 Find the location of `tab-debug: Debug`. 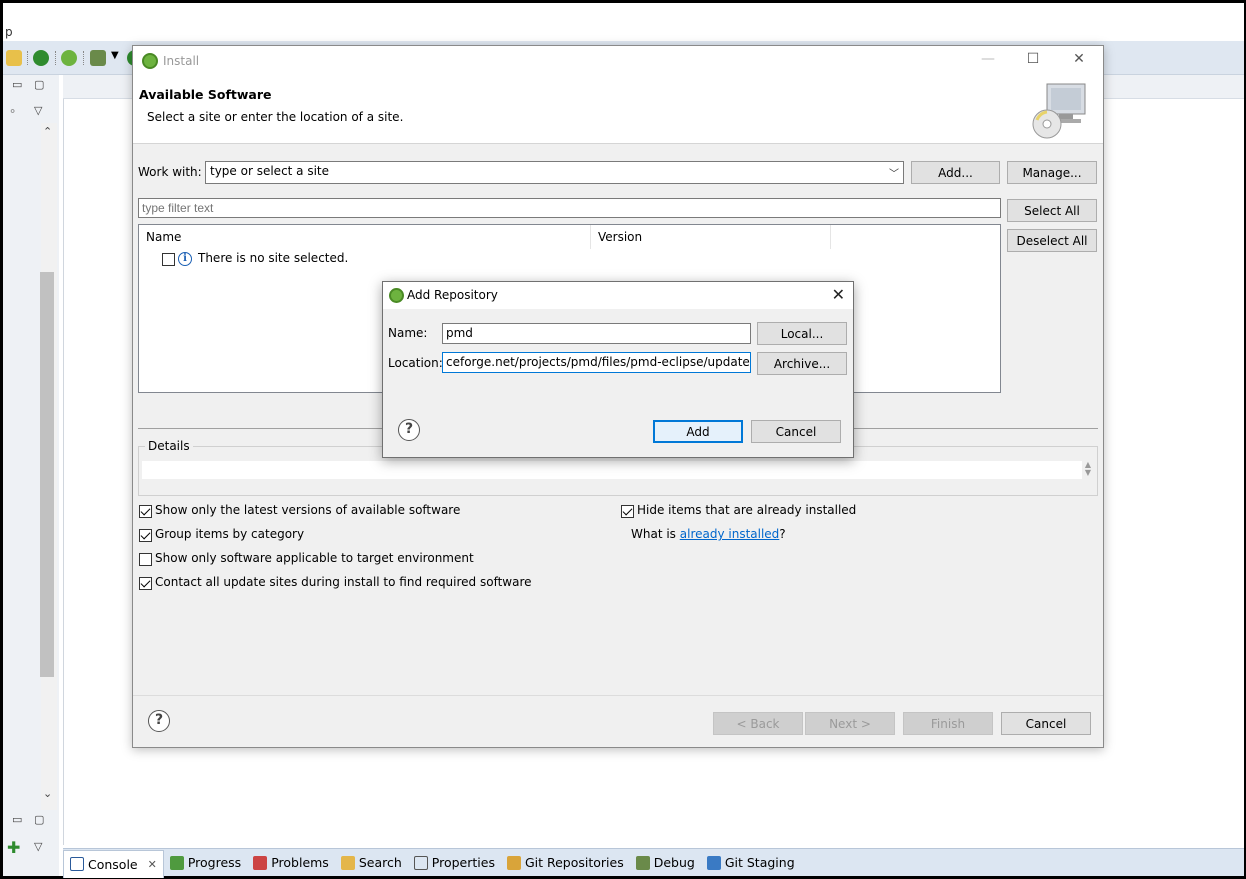

tab-debug: Debug is located at coordinates (665, 863).